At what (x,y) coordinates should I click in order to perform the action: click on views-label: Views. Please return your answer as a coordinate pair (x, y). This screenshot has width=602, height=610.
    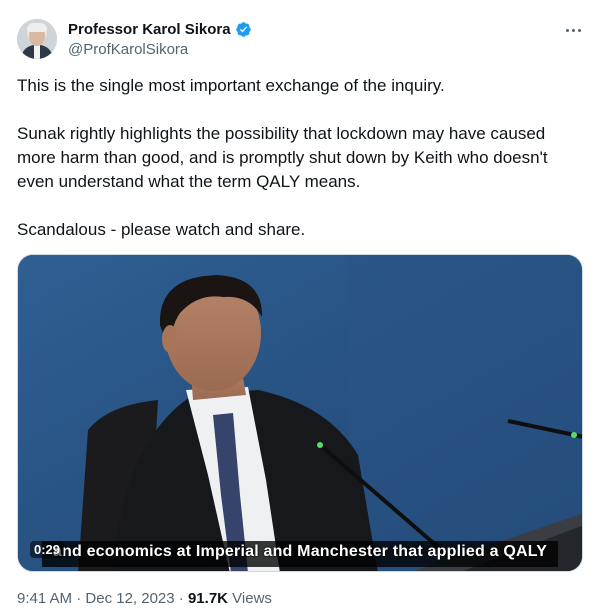
    Looking at the image, I should click on (252, 598).